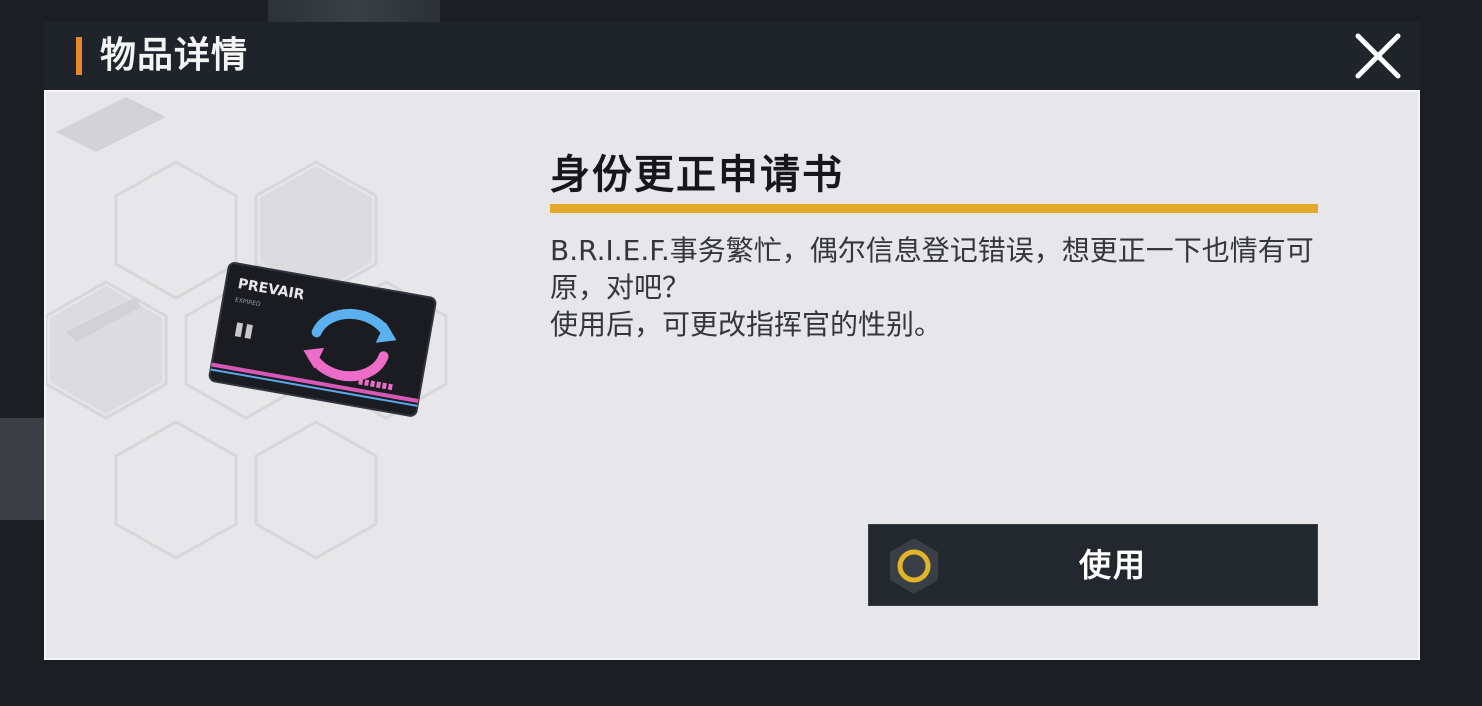  I want to click on use-button-label: 使用, so click(1112, 565).